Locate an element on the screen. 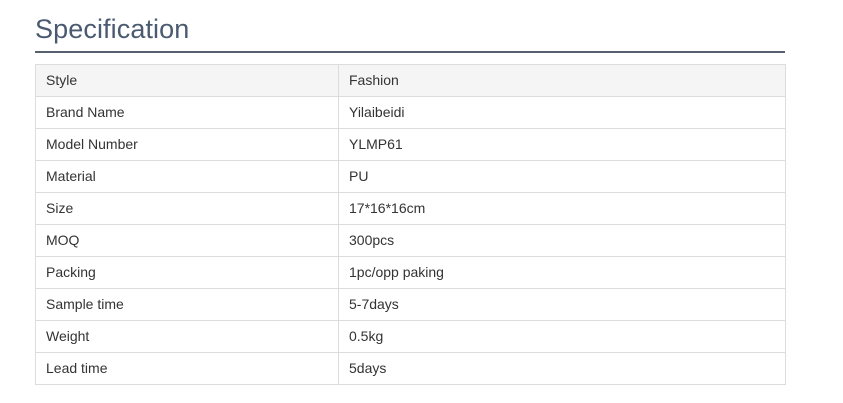  table-row: Sample time 5-7days is located at coordinates (410, 304).